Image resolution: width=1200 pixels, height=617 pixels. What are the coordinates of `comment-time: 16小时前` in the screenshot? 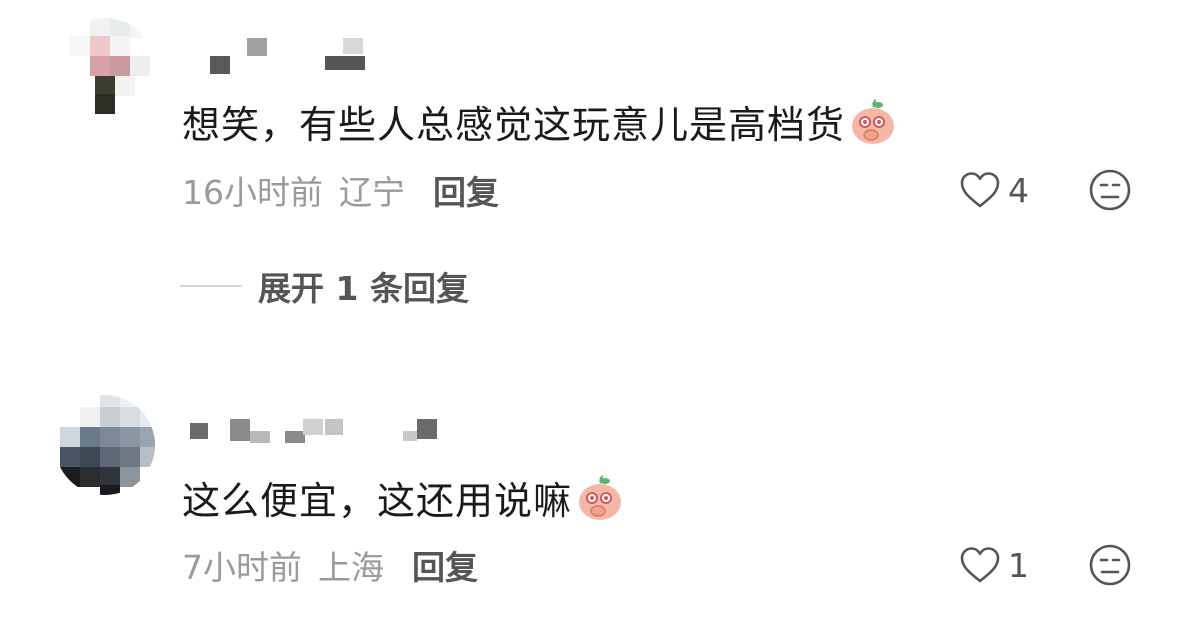 It's located at (252, 192).